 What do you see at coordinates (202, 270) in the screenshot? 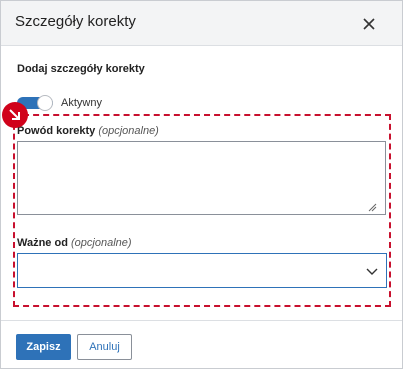
I see `valid-from-select` at bounding box center [202, 270].